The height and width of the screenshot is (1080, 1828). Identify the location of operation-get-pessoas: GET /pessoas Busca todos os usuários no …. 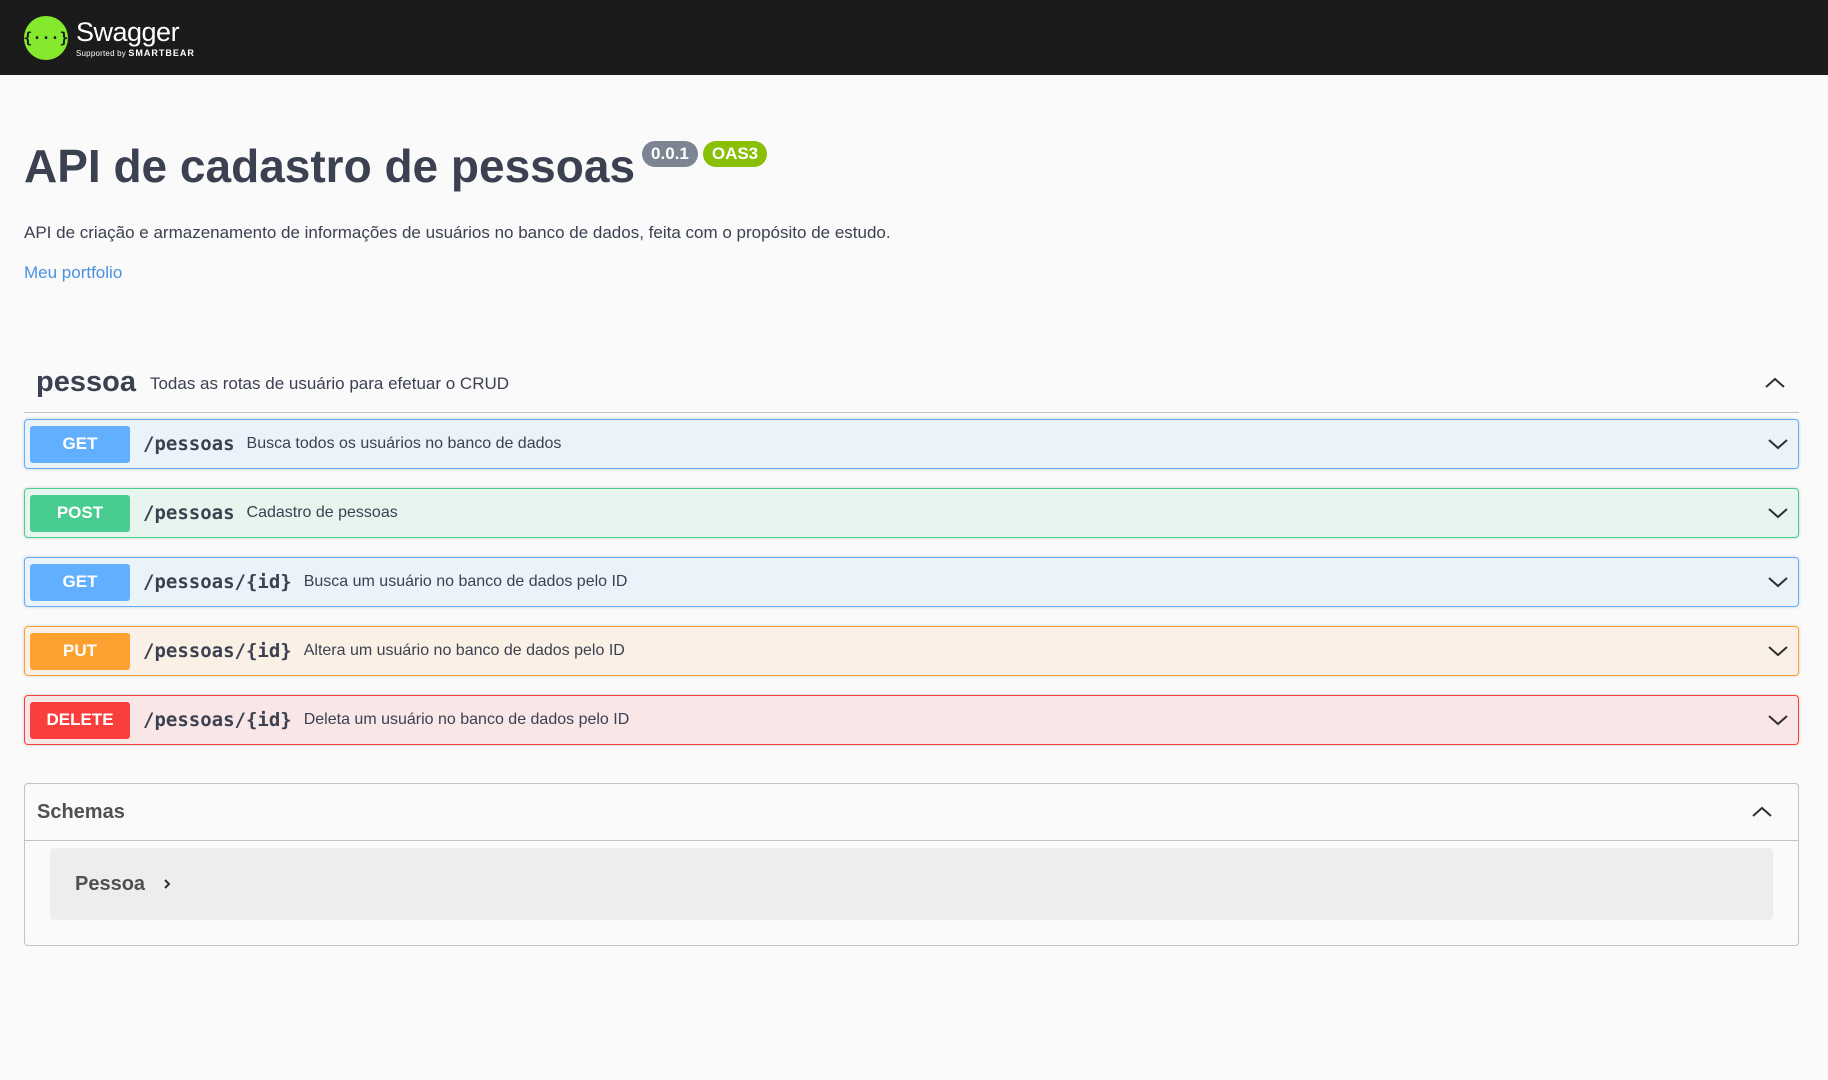
(911, 444).